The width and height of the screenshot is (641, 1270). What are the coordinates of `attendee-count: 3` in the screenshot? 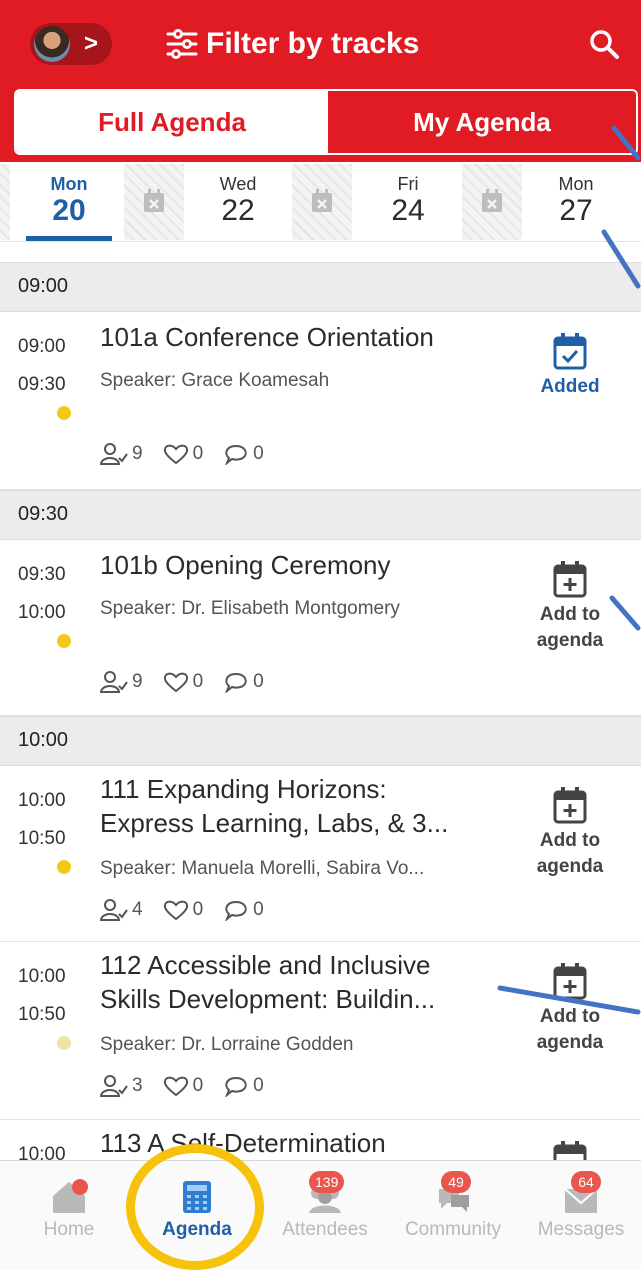 It's located at (121, 1086).